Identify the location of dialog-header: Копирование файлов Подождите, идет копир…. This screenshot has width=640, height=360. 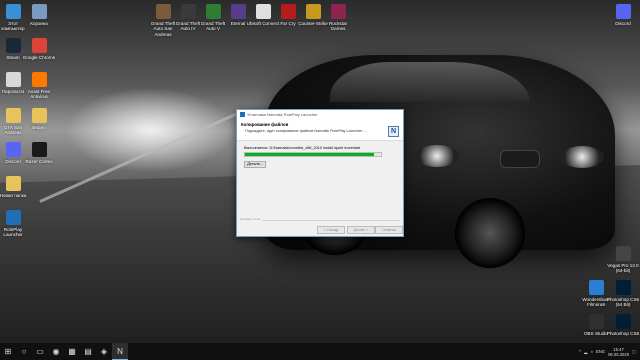
(320, 130).